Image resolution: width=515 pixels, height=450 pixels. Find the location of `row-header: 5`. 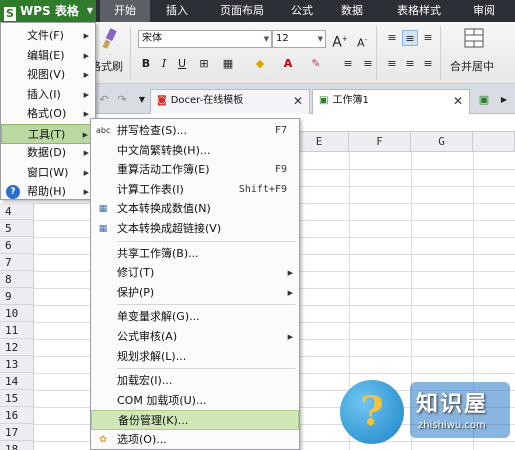

row-header: 5 is located at coordinates (17, 228).